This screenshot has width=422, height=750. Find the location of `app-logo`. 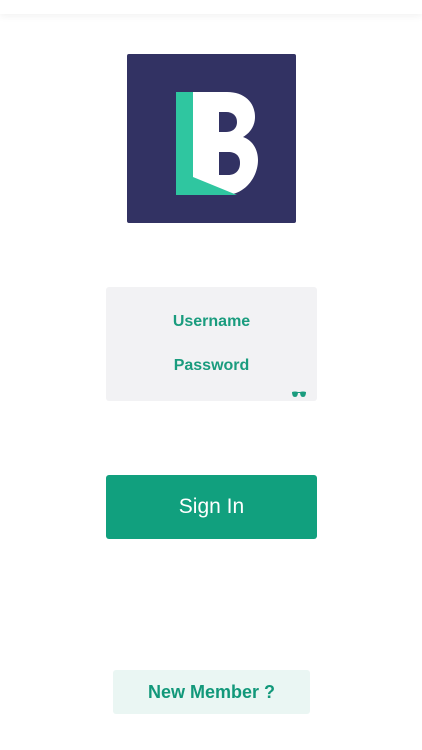

app-logo is located at coordinates (211, 138).